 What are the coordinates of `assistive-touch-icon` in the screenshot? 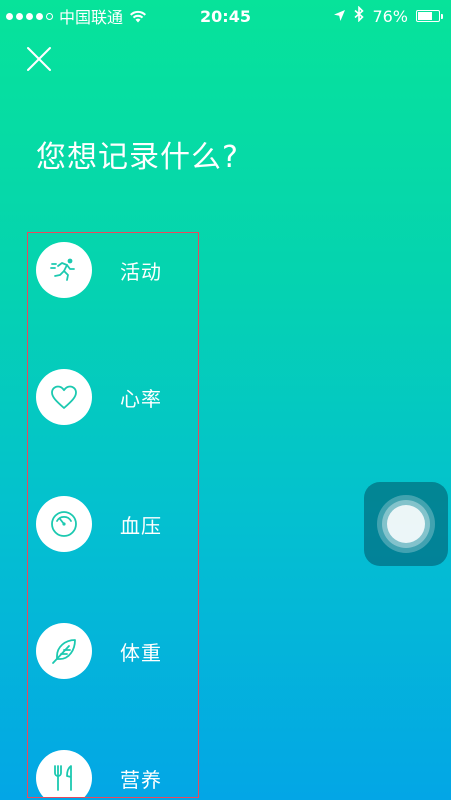 It's located at (406, 524).